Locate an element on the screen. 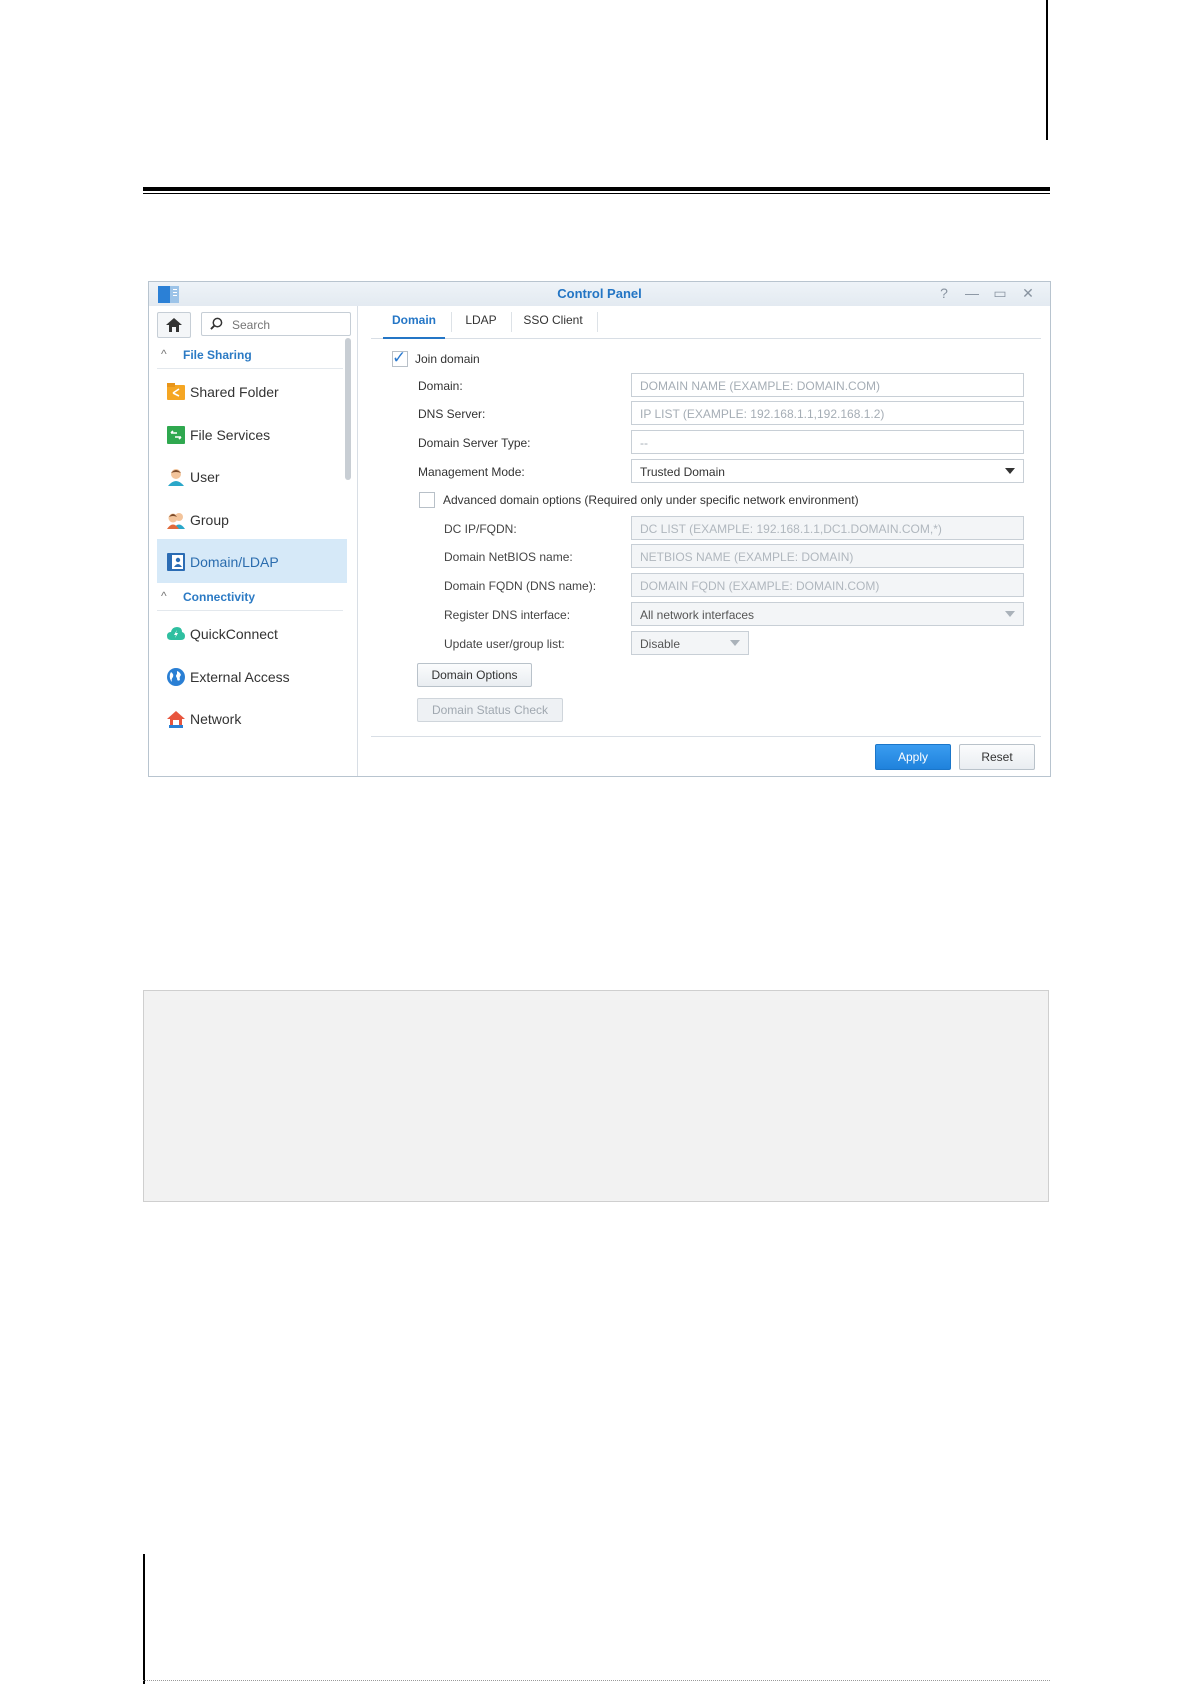 The width and height of the screenshot is (1192, 1684). sidebar-item-label: Network is located at coordinates (216, 719).